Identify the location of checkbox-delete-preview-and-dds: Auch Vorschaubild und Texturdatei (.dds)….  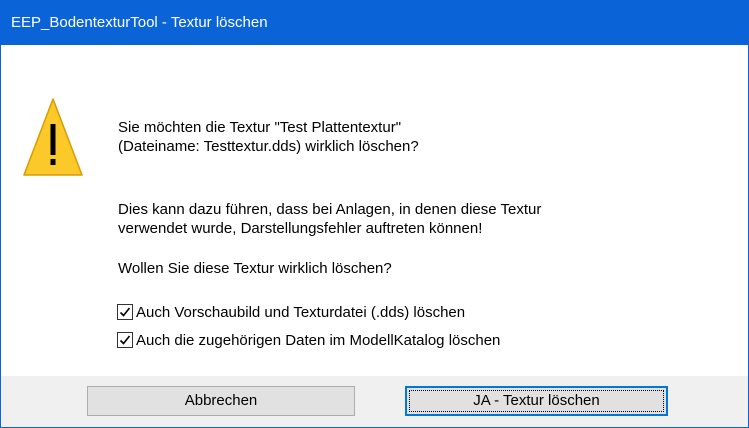
(291, 312).